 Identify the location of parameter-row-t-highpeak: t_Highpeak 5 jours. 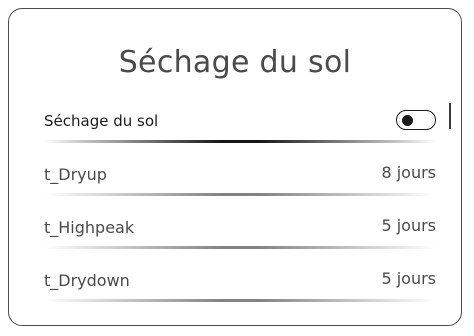
(240, 231).